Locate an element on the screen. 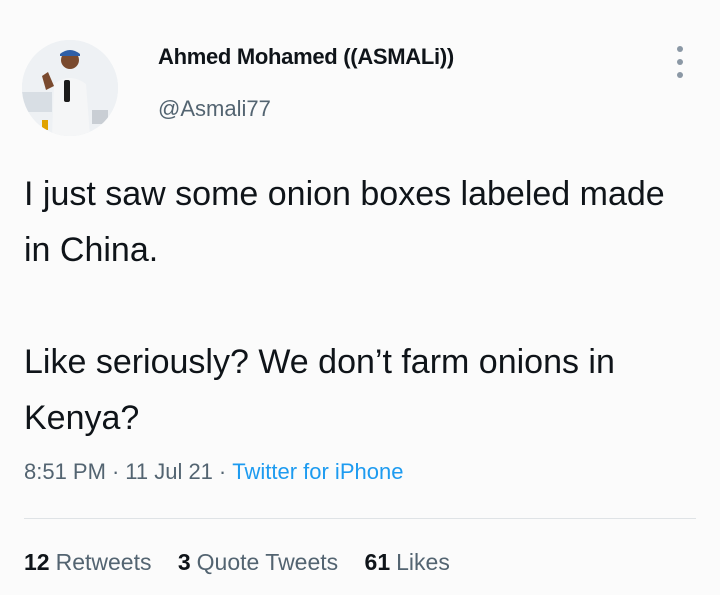 The image size is (720, 595). quote-tweets-label: Quote Tweets is located at coordinates (267, 562).